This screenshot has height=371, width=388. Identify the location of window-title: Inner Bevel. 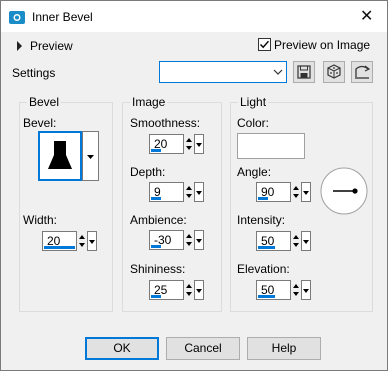
(62, 17).